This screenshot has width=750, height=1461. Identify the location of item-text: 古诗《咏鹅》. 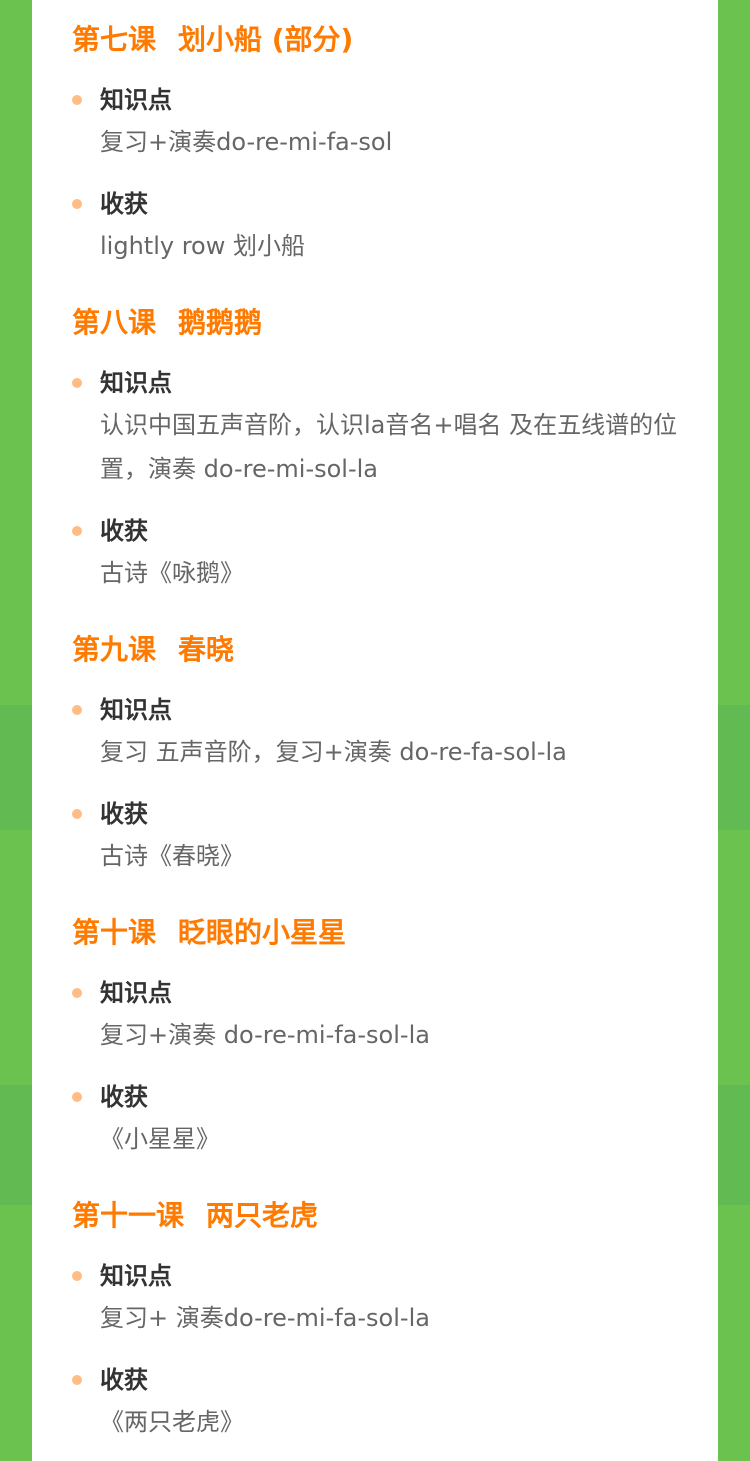
(172, 573).